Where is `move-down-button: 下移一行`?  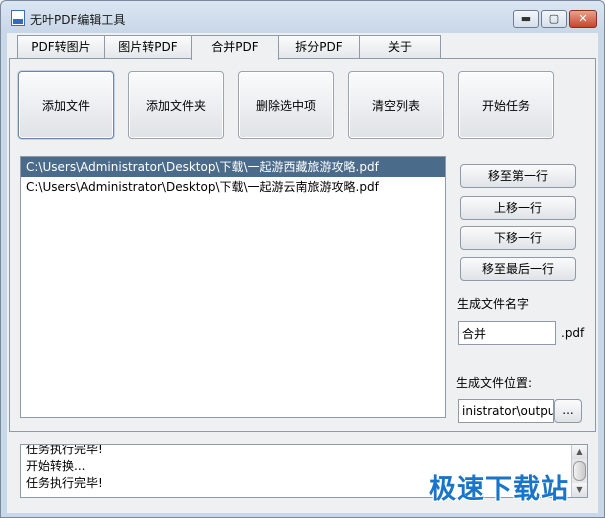 move-down-button: 下移一行 is located at coordinates (518, 238).